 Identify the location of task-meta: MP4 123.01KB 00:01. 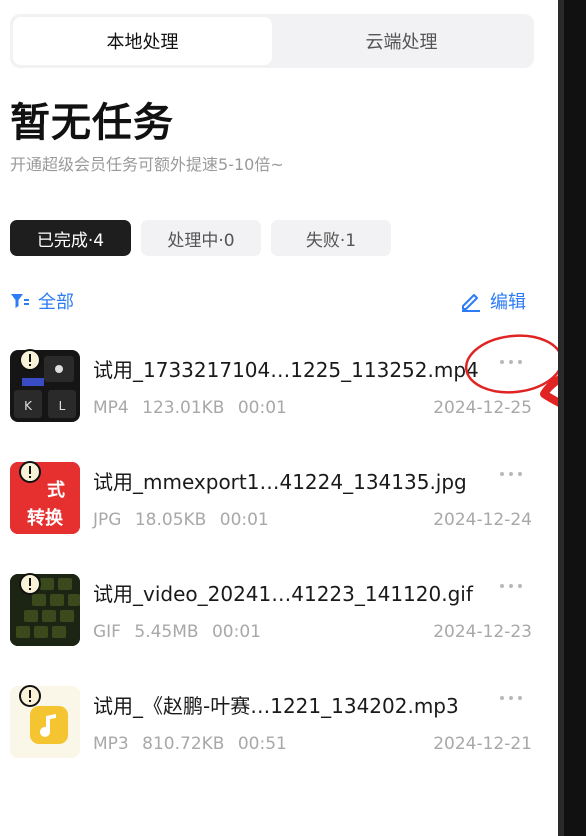
(194, 408).